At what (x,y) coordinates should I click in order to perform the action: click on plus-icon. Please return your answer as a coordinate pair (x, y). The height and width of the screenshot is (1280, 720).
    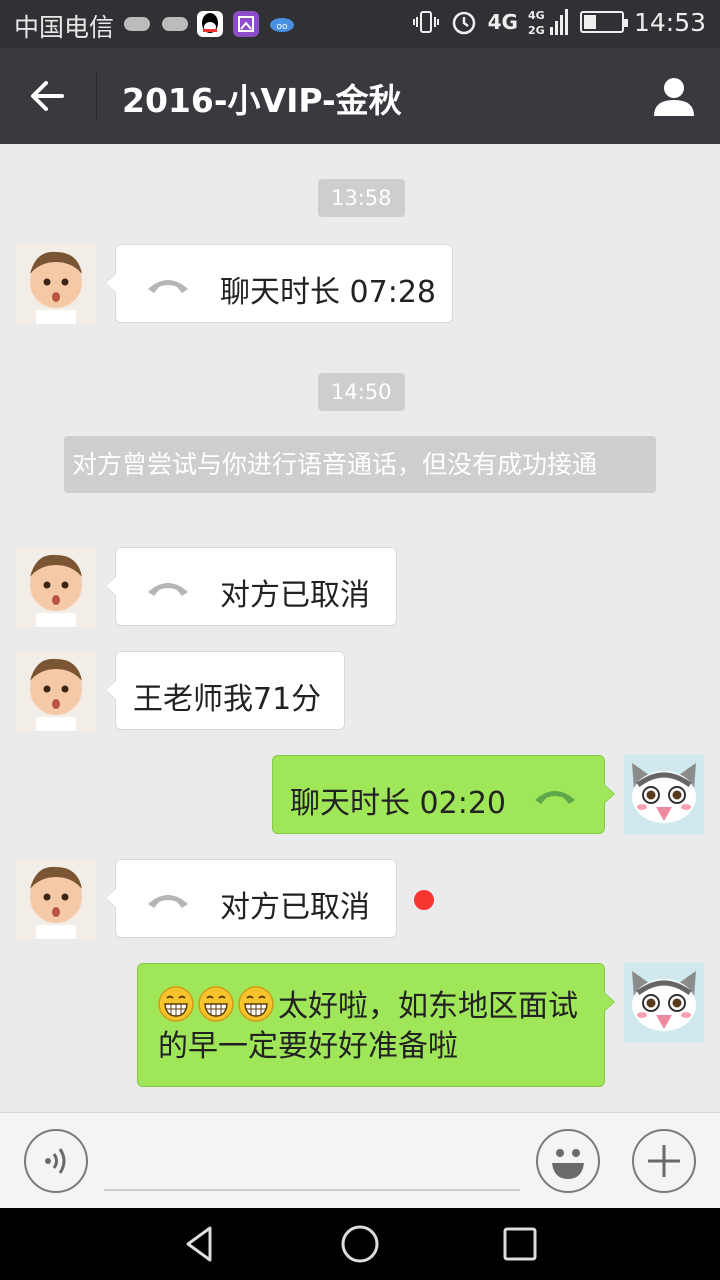
    Looking at the image, I should click on (664, 1161).